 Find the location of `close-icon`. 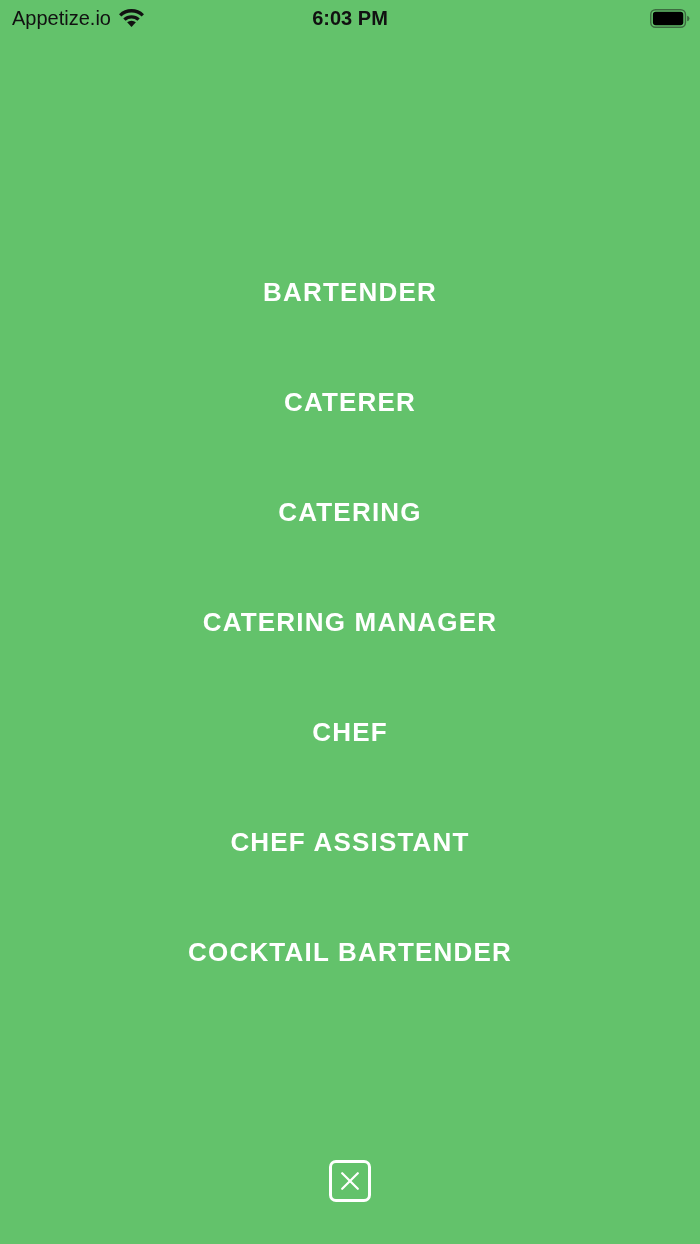

close-icon is located at coordinates (350, 1181).